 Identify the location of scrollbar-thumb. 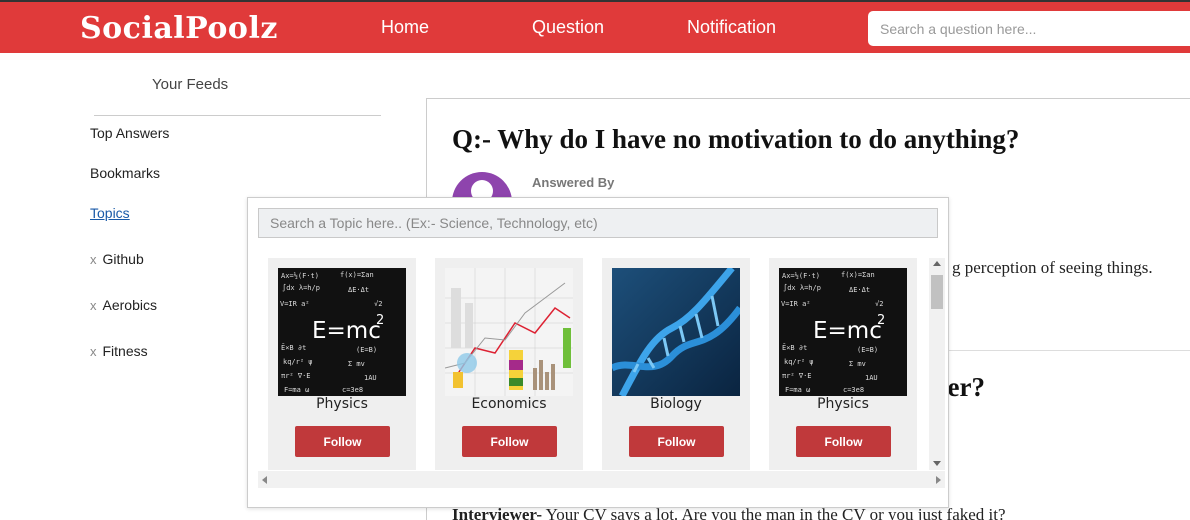
(937, 292).